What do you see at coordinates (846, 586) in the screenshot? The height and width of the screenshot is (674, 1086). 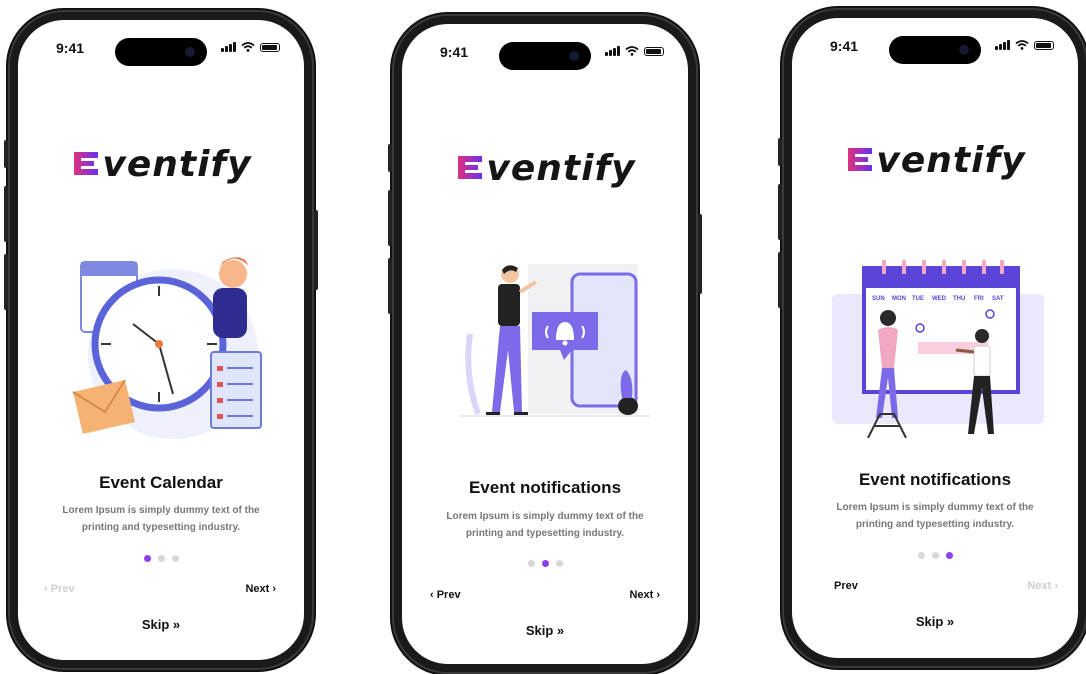 I see `prev-button: Prev` at bounding box center [846, 586].